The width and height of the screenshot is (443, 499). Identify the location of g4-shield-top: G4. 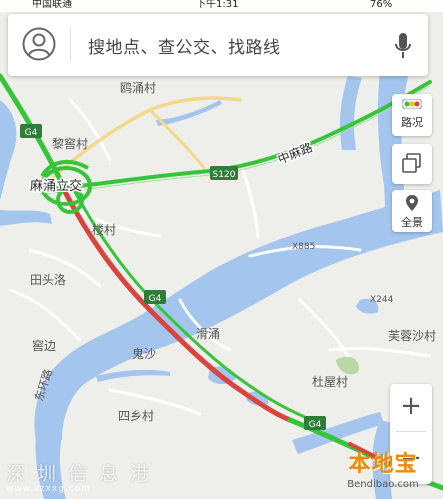
(31, 131).